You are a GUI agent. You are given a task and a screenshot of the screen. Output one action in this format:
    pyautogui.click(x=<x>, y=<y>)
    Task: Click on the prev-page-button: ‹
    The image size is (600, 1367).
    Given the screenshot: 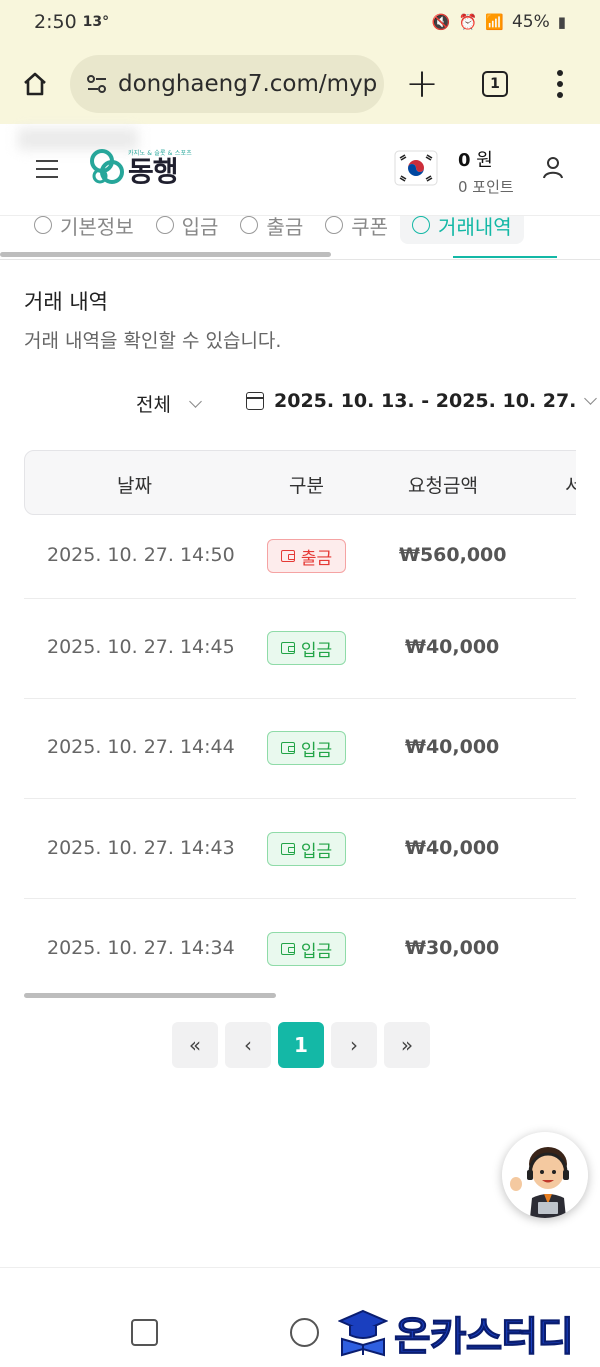 What is the action you would take?
    pyautogui.click(x=248, y=1045)
    